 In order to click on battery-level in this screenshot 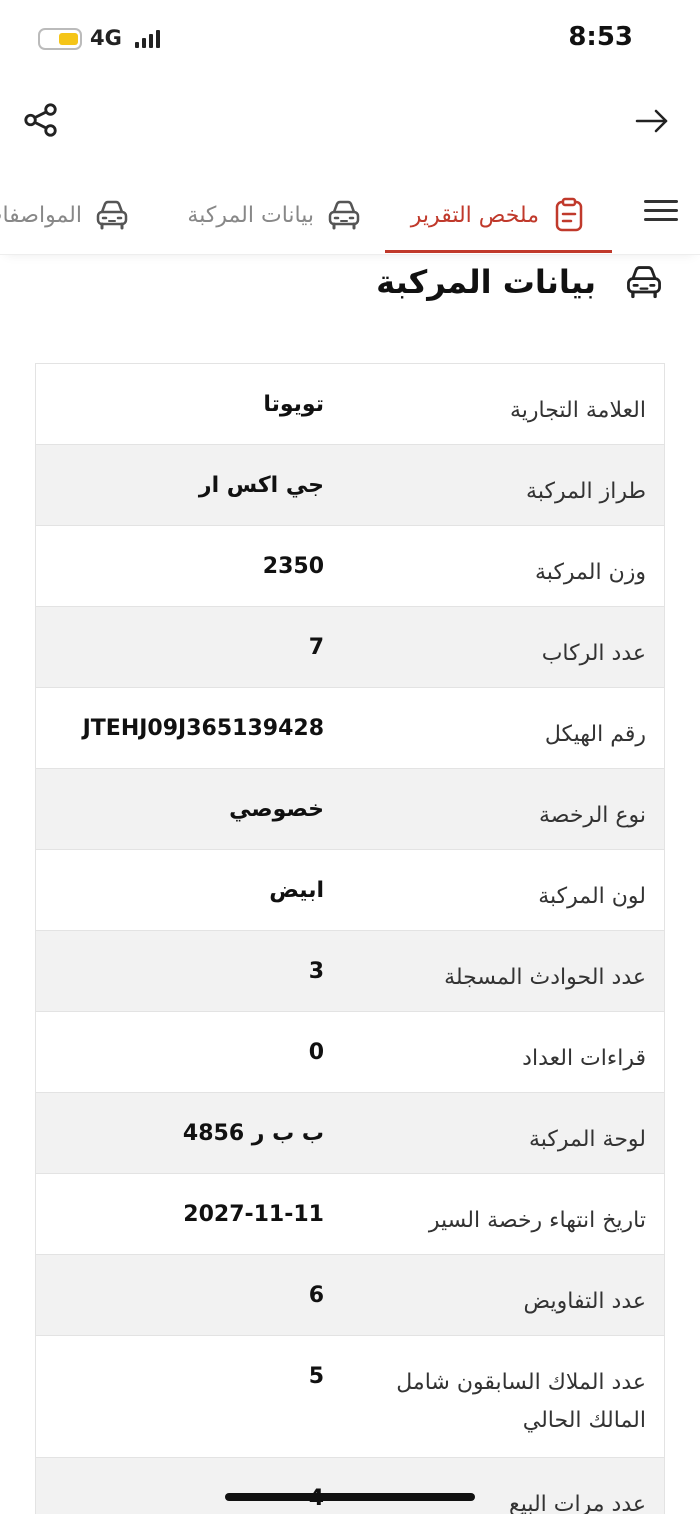, I will do `click(68, 39)`.